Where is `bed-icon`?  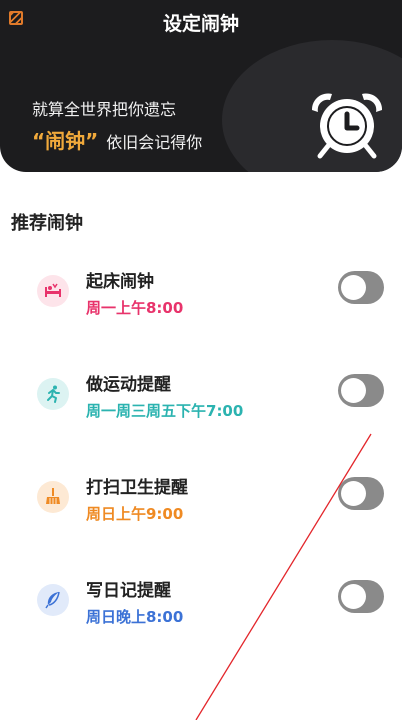
bed-icon is located at coordinates (53, 291).